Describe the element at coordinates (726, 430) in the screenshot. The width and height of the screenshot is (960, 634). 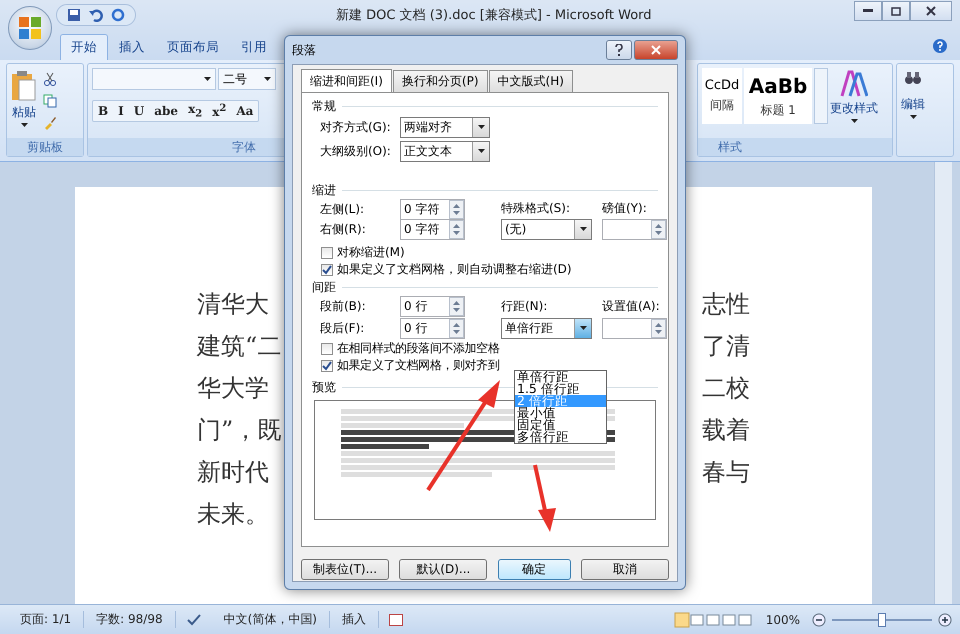
I see `document-text: 载着` at that location.